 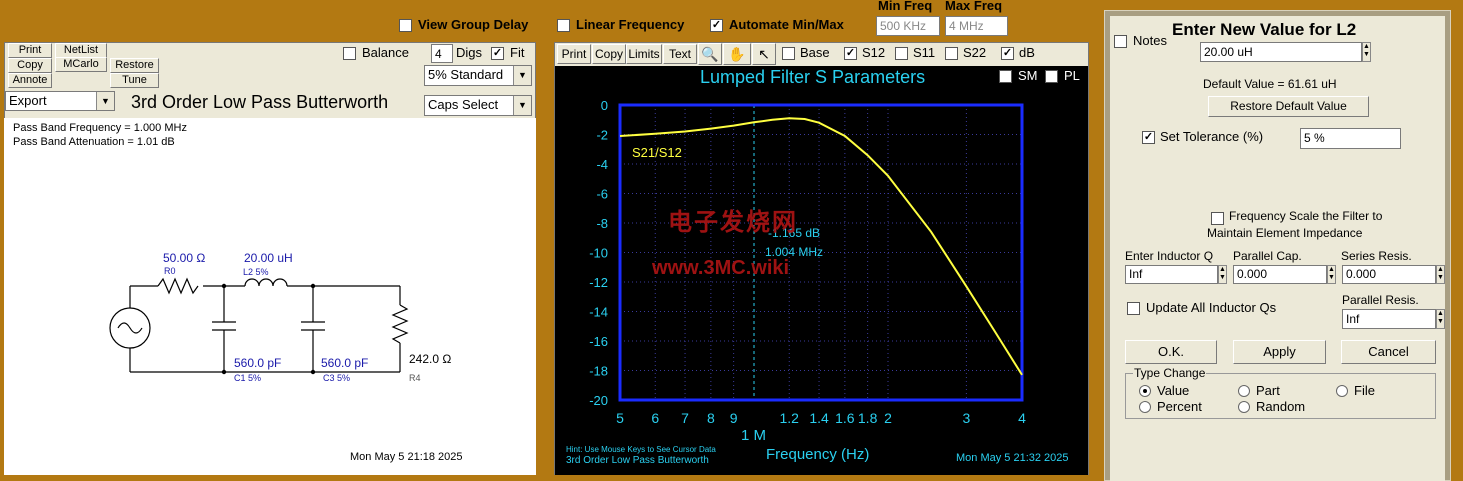 What do you see at coordinates (734, 418) in the screenshot?
I see `x-tick-label: 9` at bounding box center [734, 418].